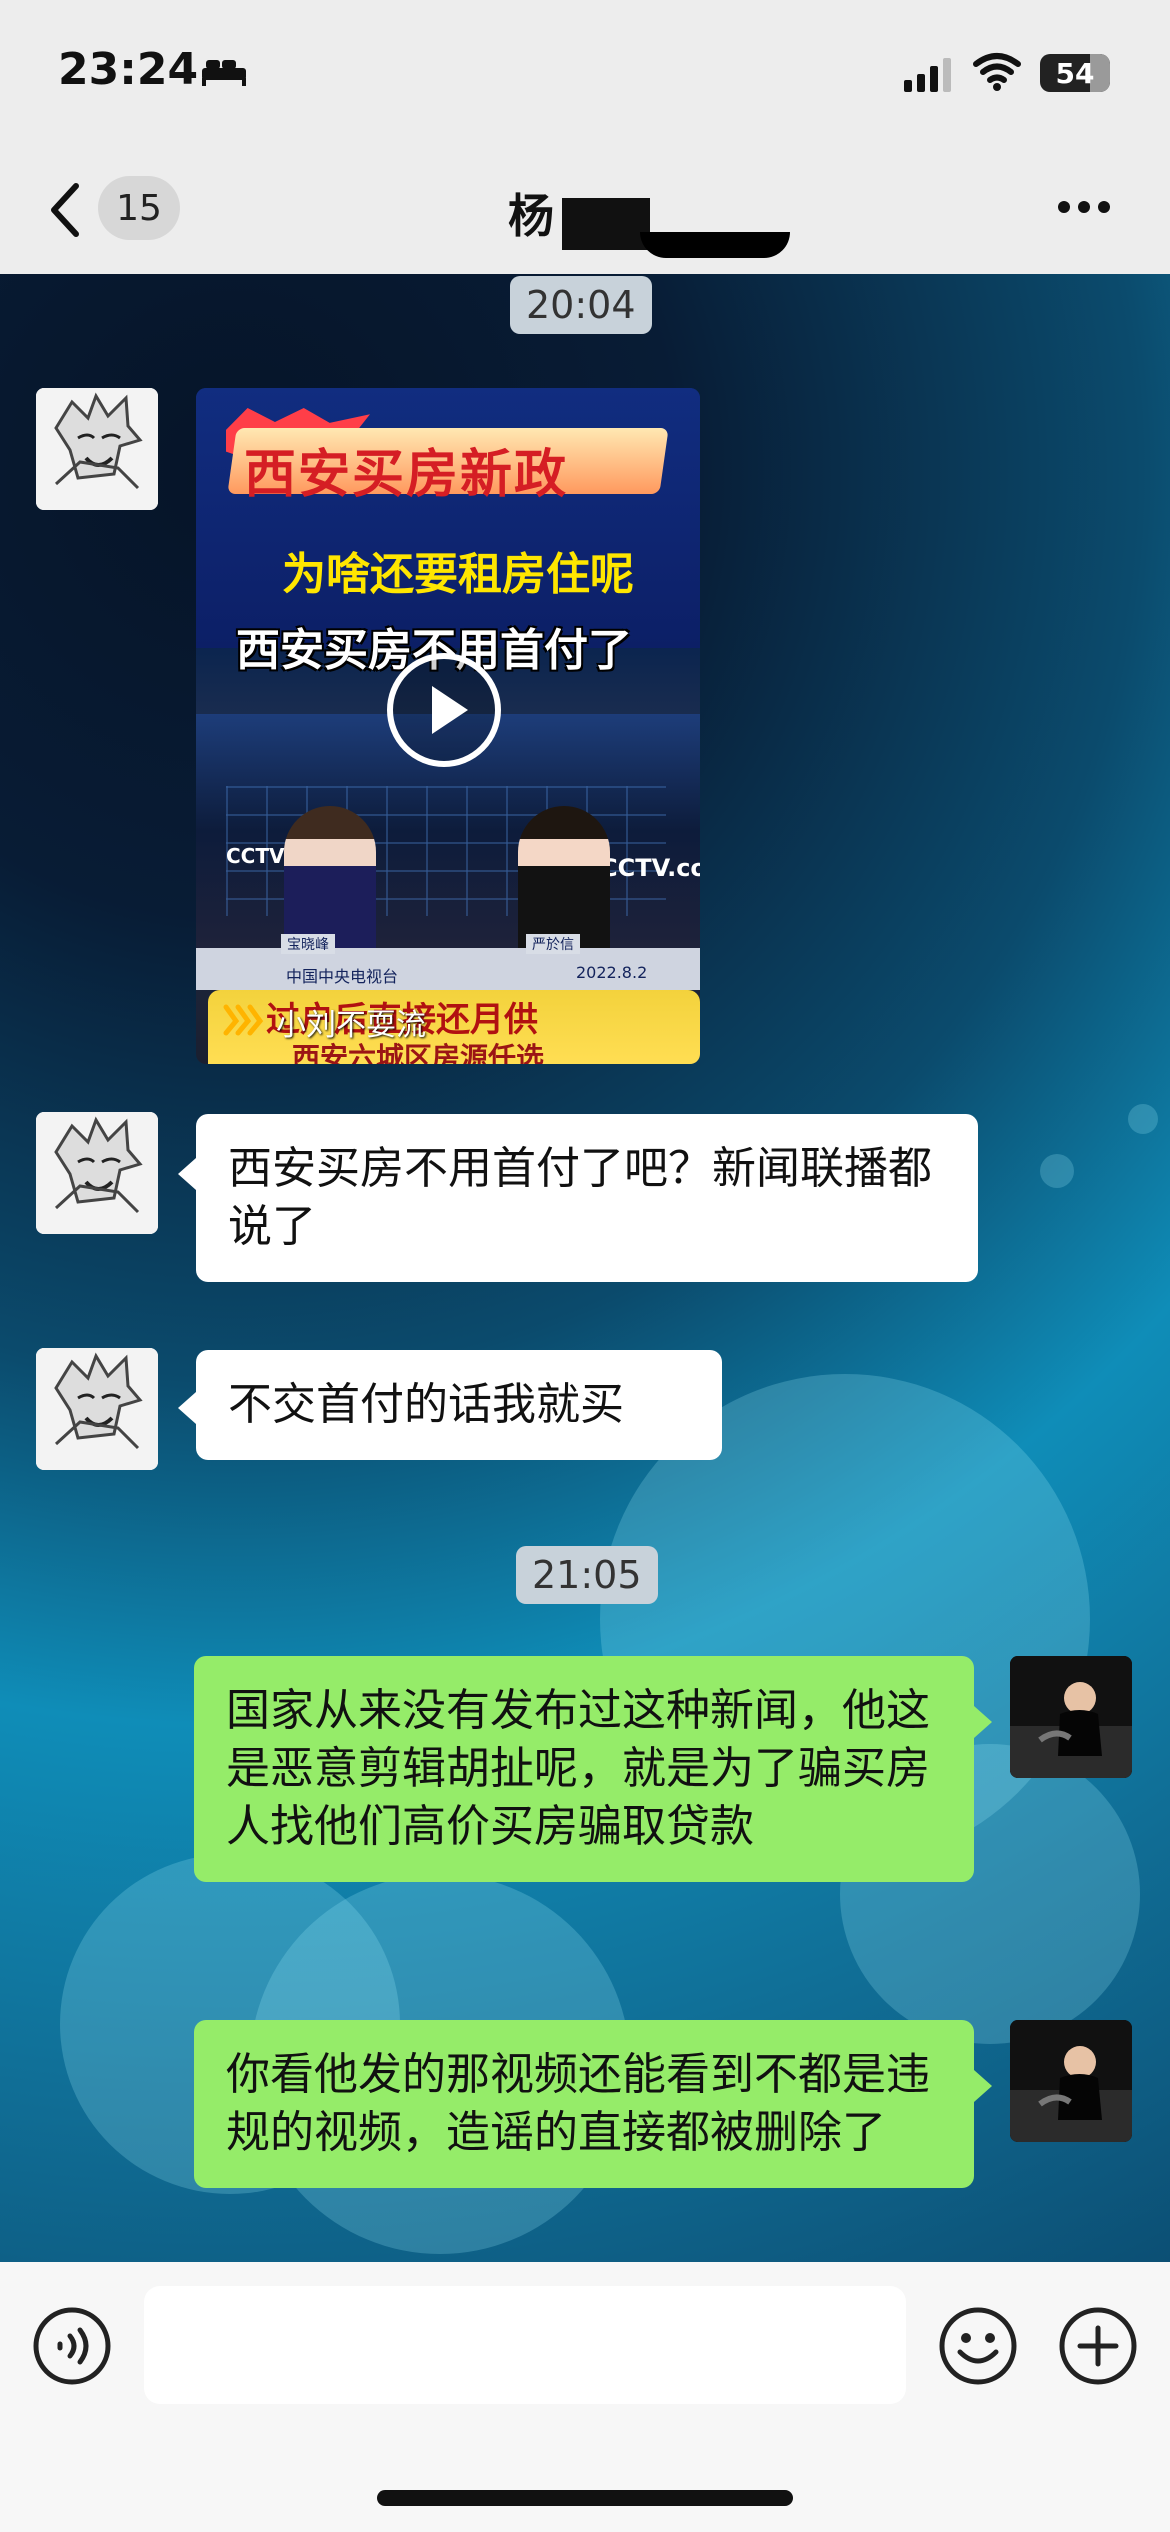  Describe the element at coordinates (351, 1025) in the screenshot. I see `video-watermark: 小刘不耍流` at that location.